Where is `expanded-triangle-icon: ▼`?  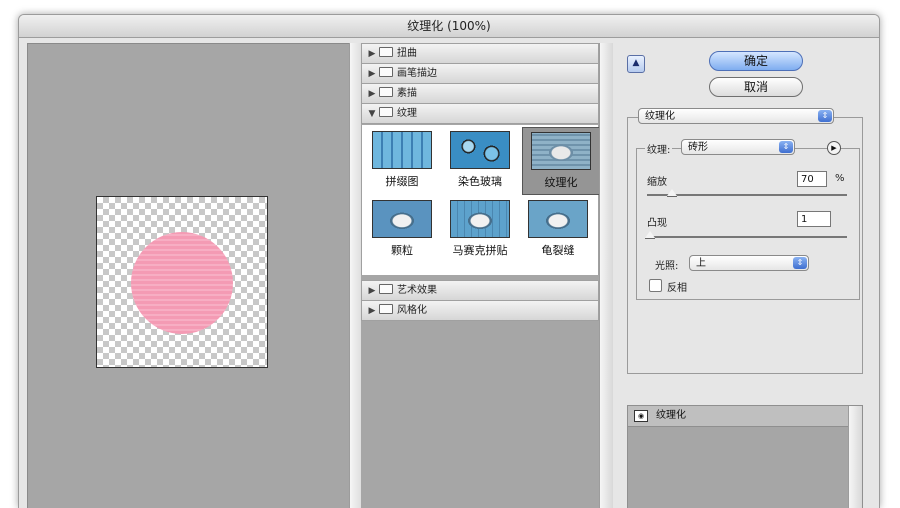
expanded-triangle-icon: ▼ is located at coordinates (372, 114).